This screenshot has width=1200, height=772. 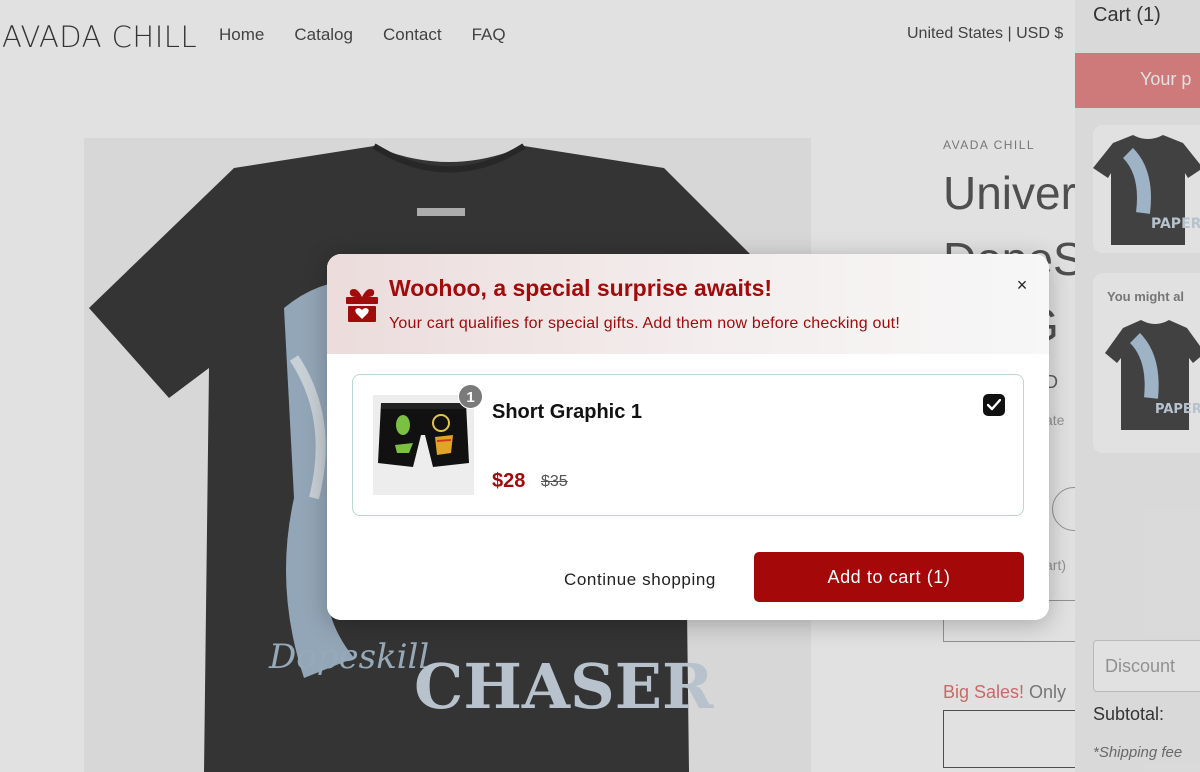 I want to click on gift-item-checkbox, so click(x=994, y=405).